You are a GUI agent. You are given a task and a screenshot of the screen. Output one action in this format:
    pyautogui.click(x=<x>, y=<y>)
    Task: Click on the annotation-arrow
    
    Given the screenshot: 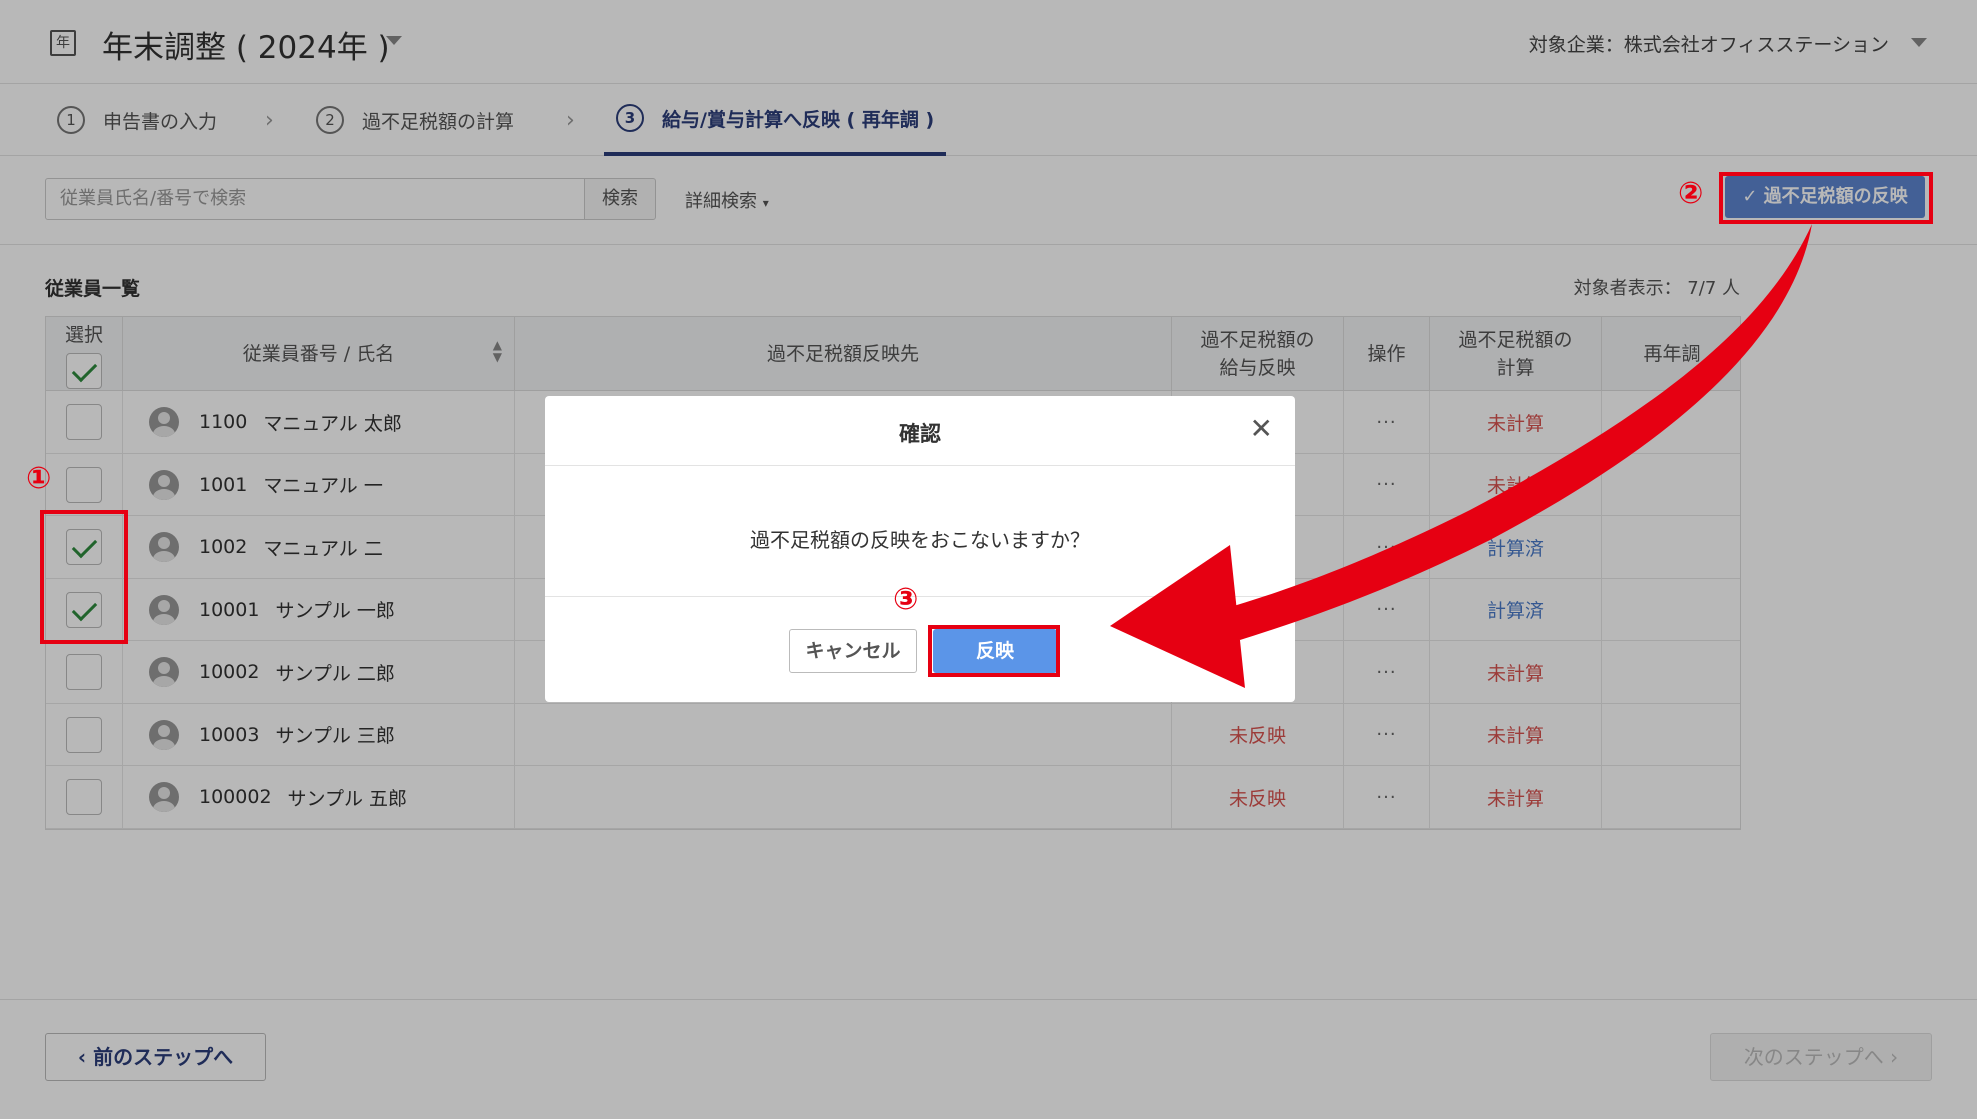 What is the action you would take?
    pyautogui.click(x=1461, y=456)
    